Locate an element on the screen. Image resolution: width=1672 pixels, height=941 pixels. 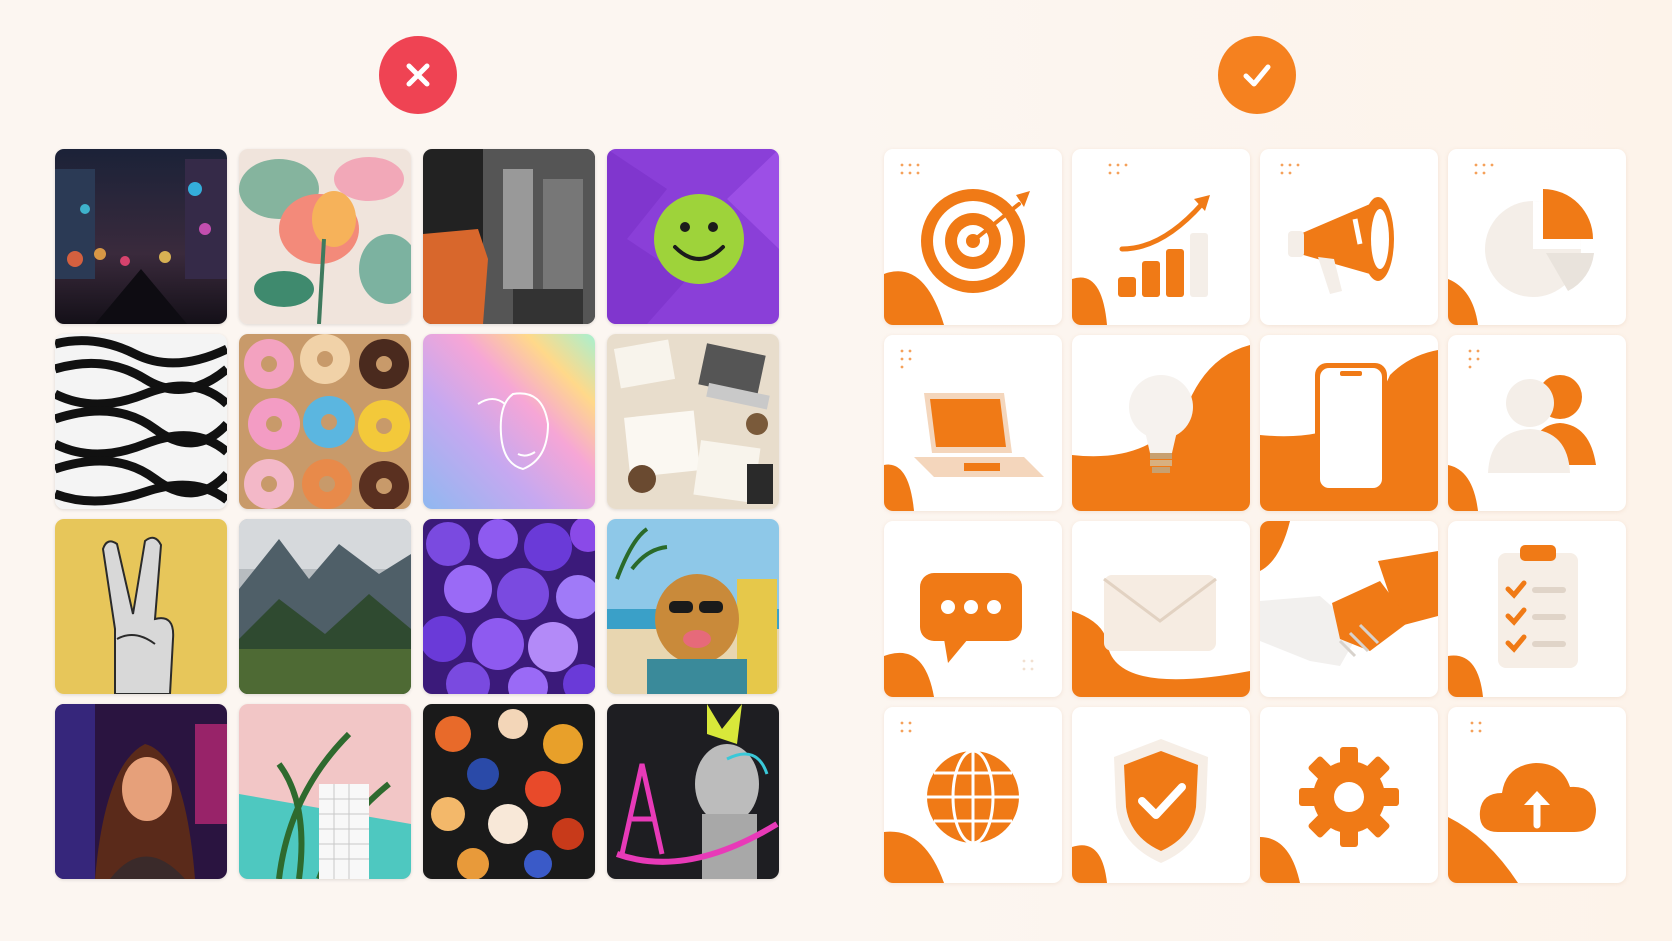
smiley-face-purple-paper is located at coordinates (693, 236).